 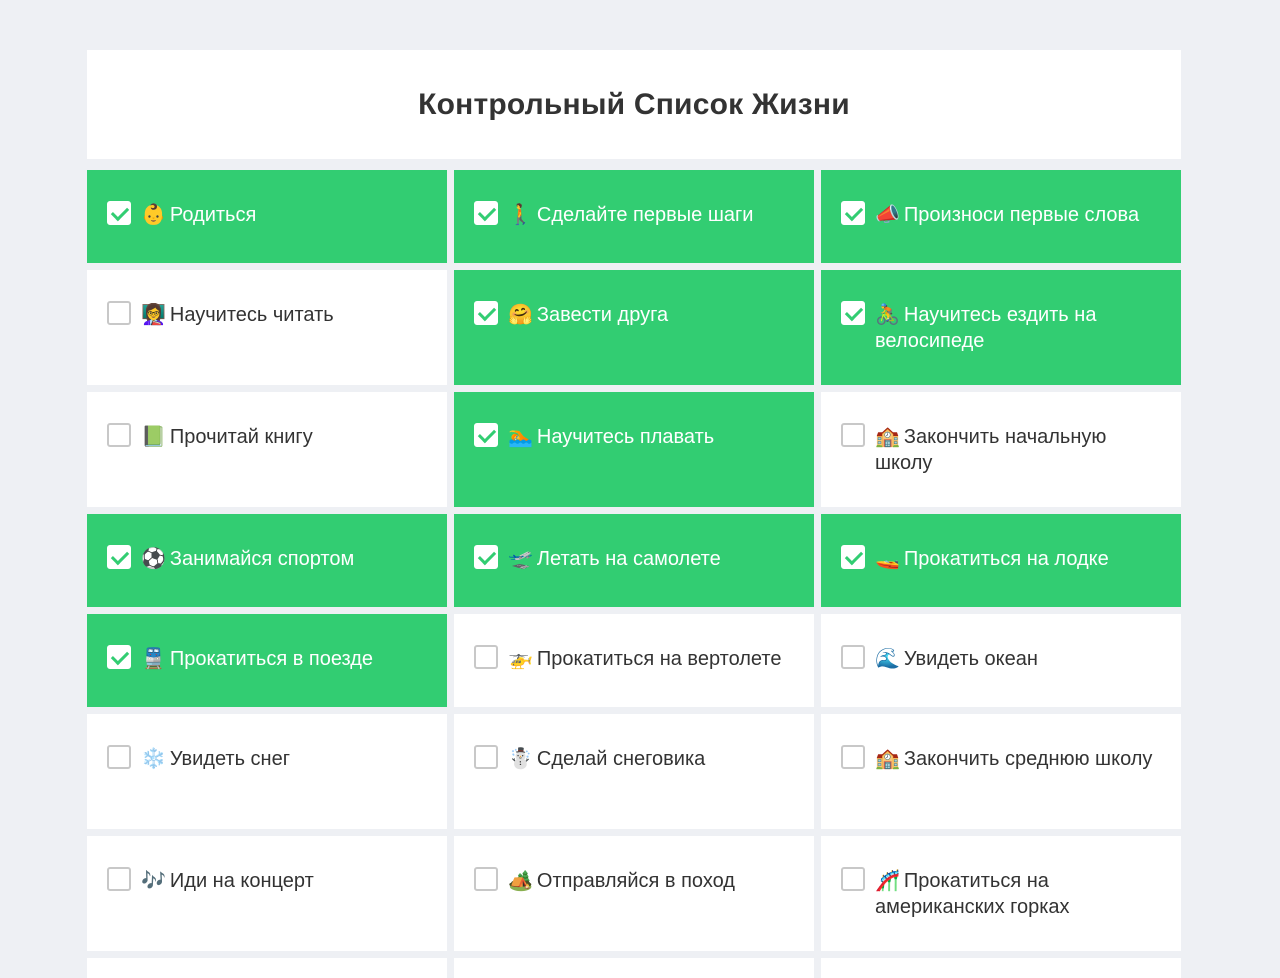 What do you see at coordinates (520, 314) in the screenshot?
I see `hugging-face-icon: 🤗` at bounding box center [520, 314].